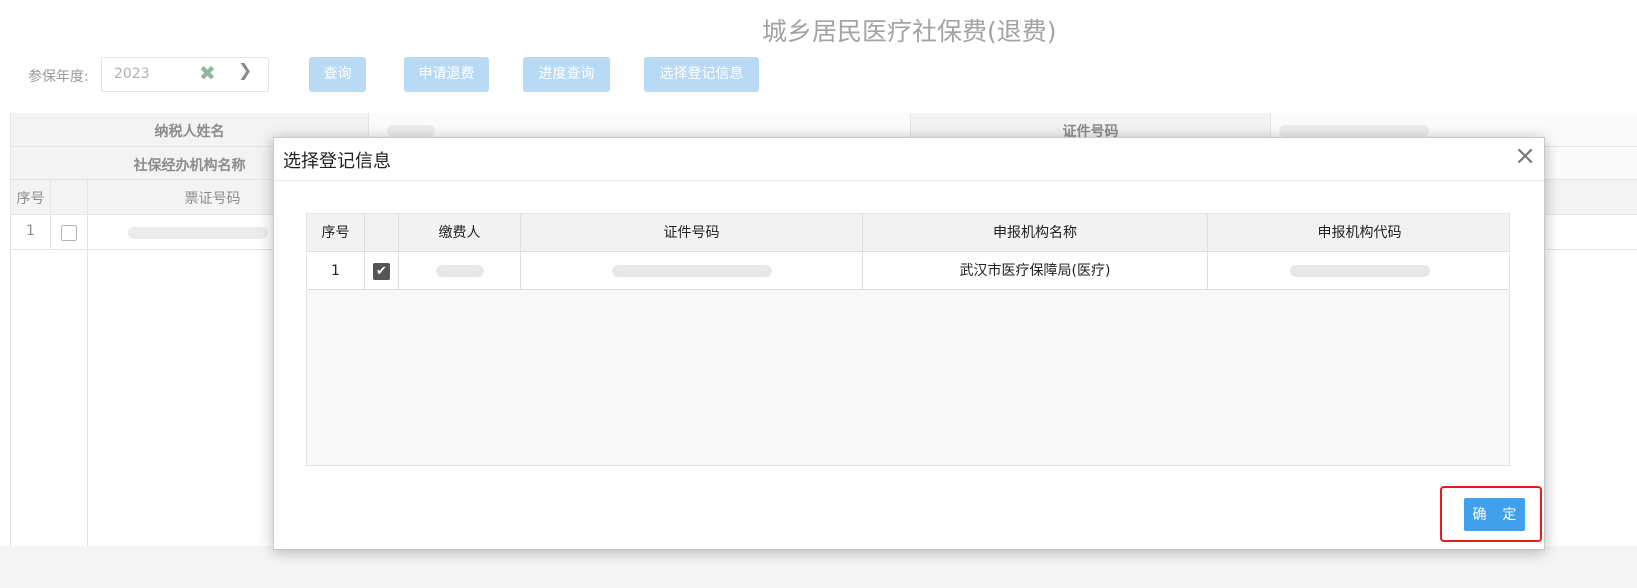 Image resolution: width=1637 pixels, height=588 pixels. What do you see at coordinates (446, 74) in the screenshot?
I see `apply-refund-button: 申请退费` at bounding box center [446, 74].